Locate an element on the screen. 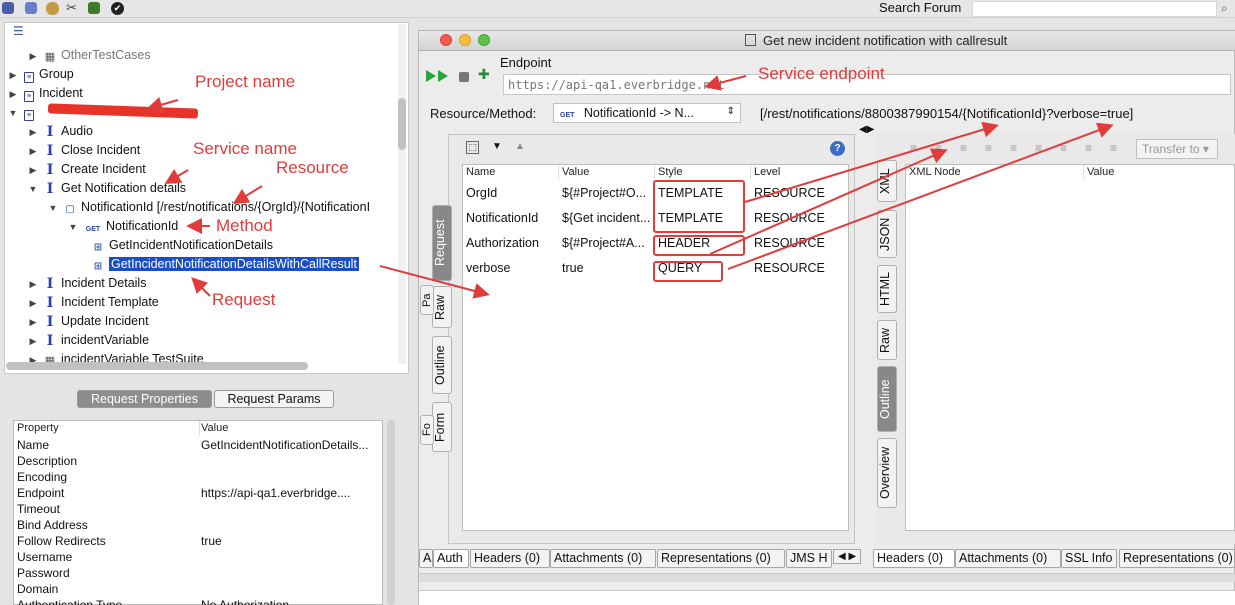  arrow-query-to-verbose is located at coordinates (920, 196).